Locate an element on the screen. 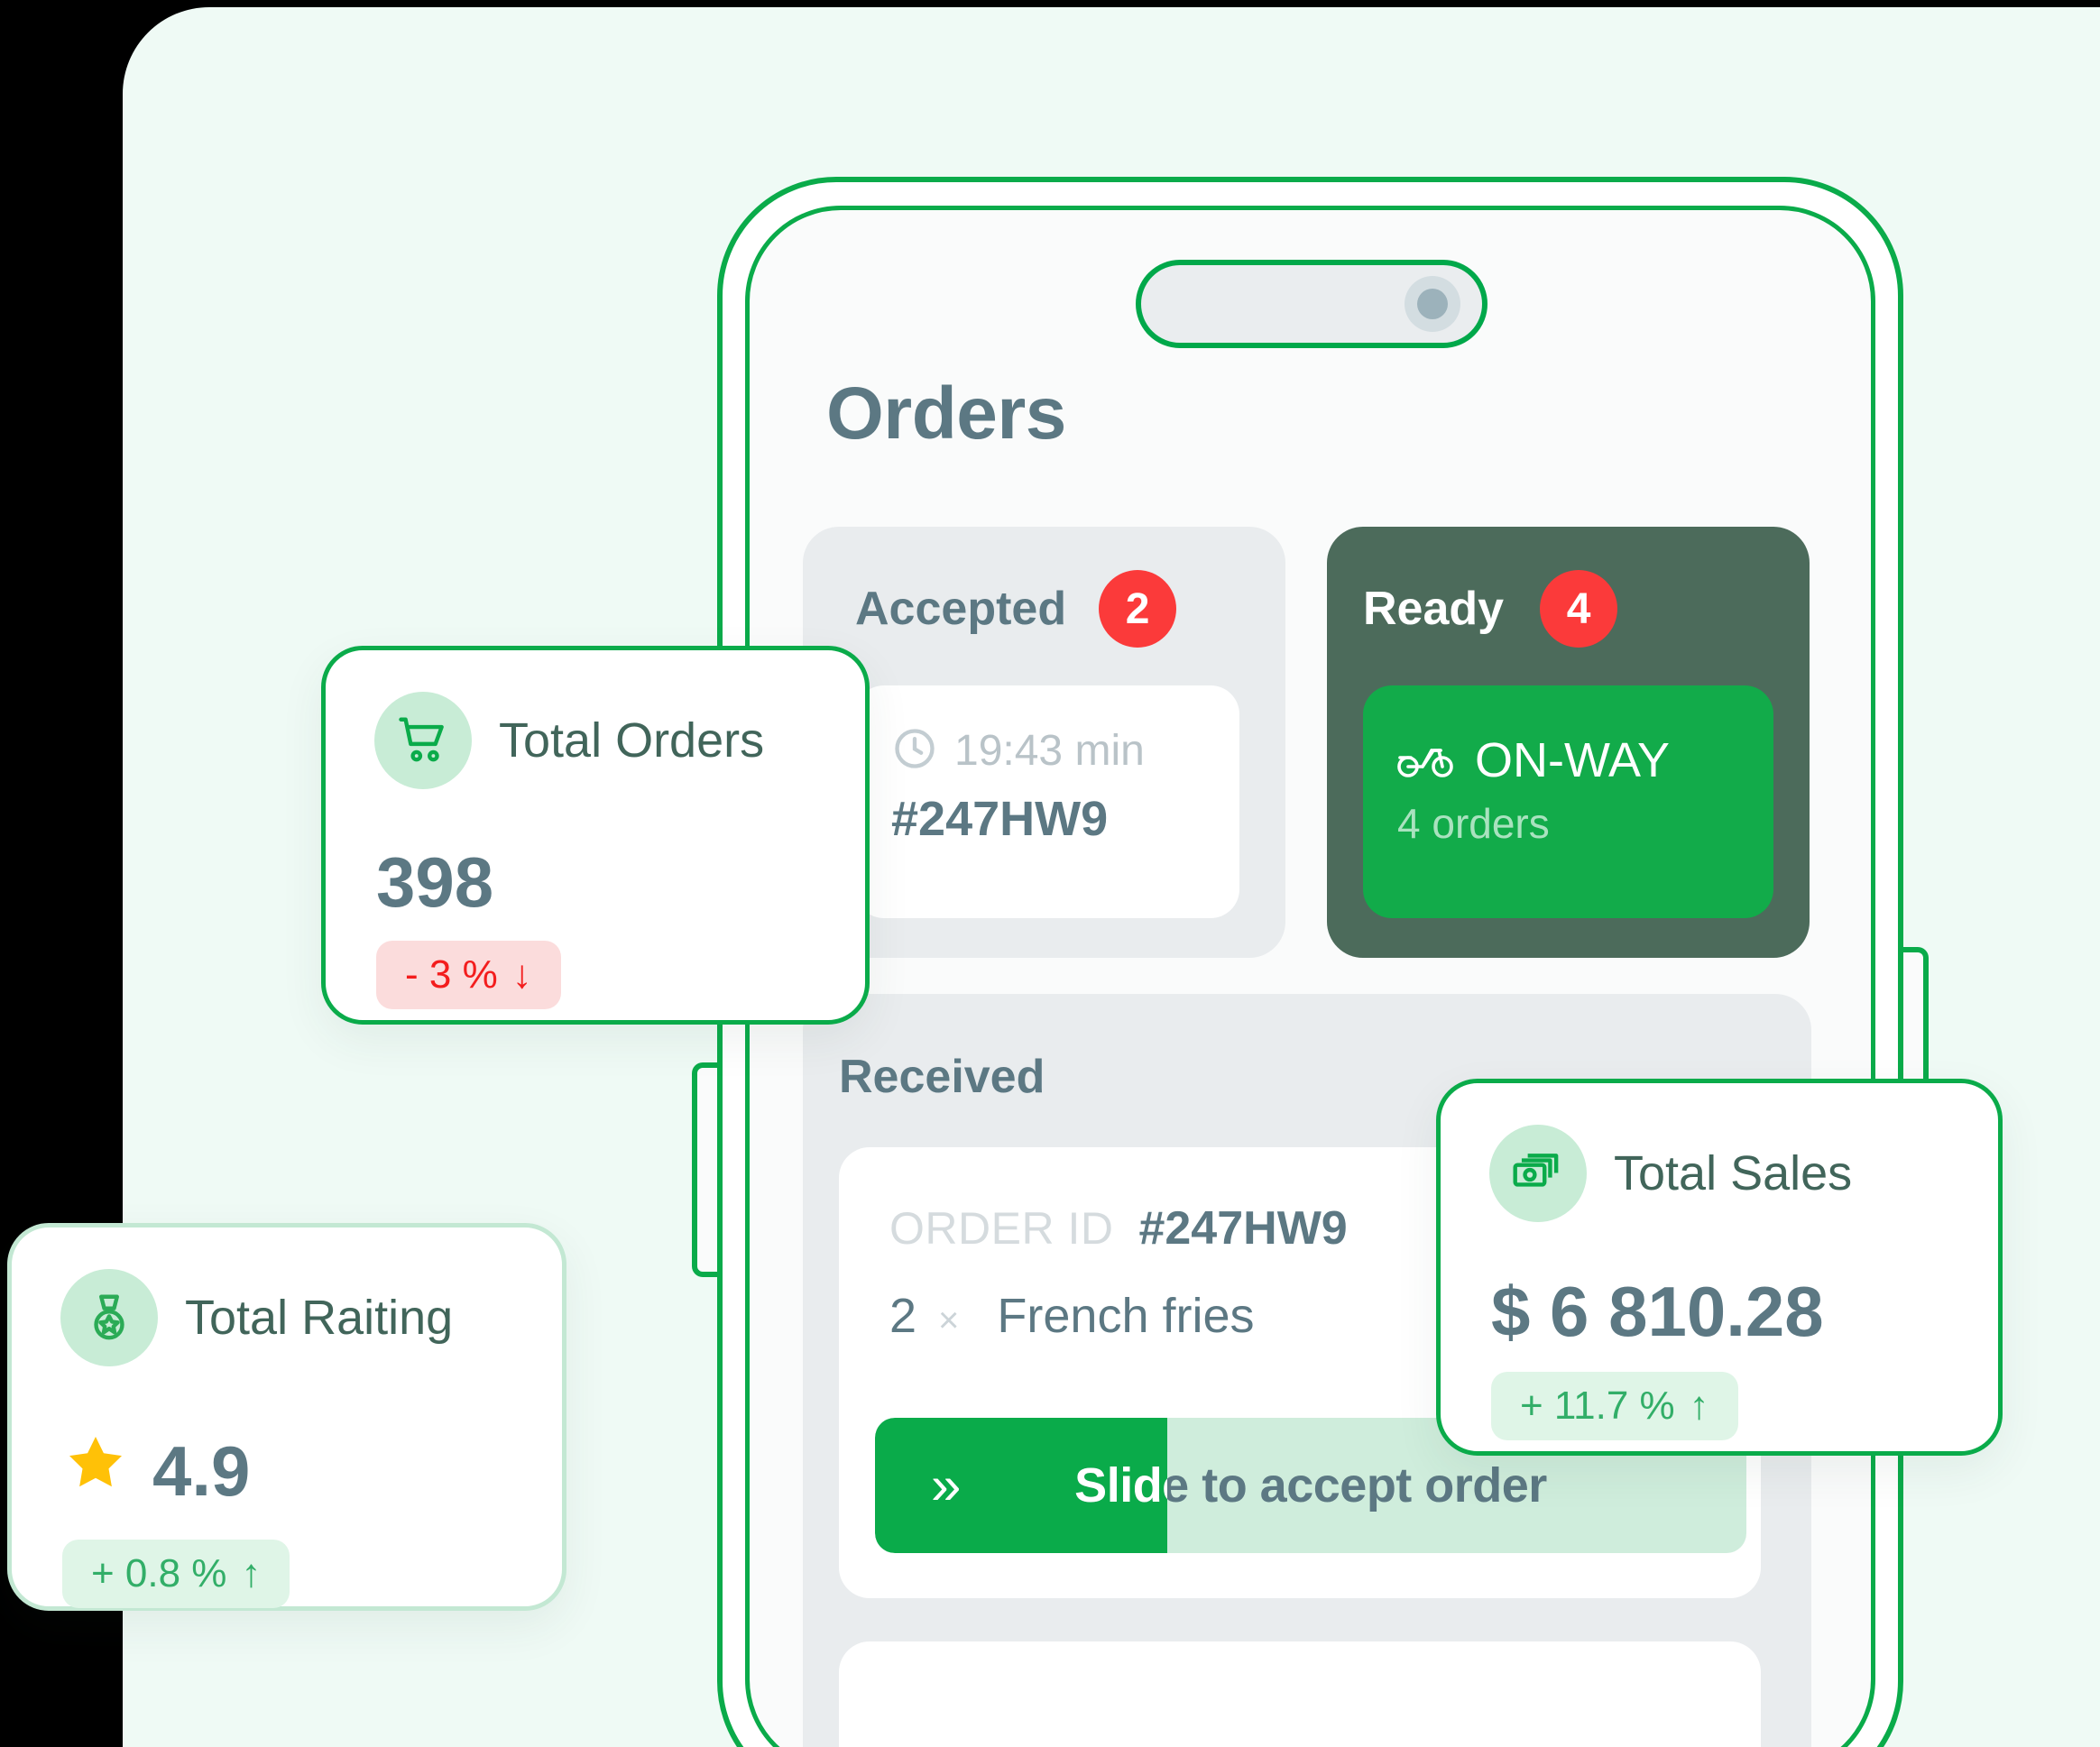 The width and height of the screenshot is (2100, 1747). total-orders-delta-text: - 3 % is located at coordinates (451, 974).